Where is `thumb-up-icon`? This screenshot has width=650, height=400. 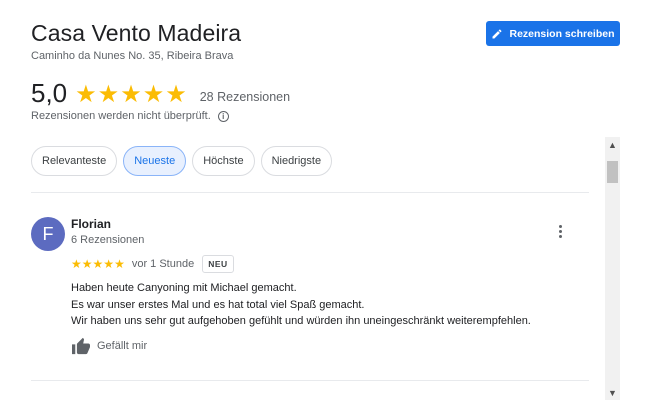
thumb-up-icon is located at coordinates (81, 346).